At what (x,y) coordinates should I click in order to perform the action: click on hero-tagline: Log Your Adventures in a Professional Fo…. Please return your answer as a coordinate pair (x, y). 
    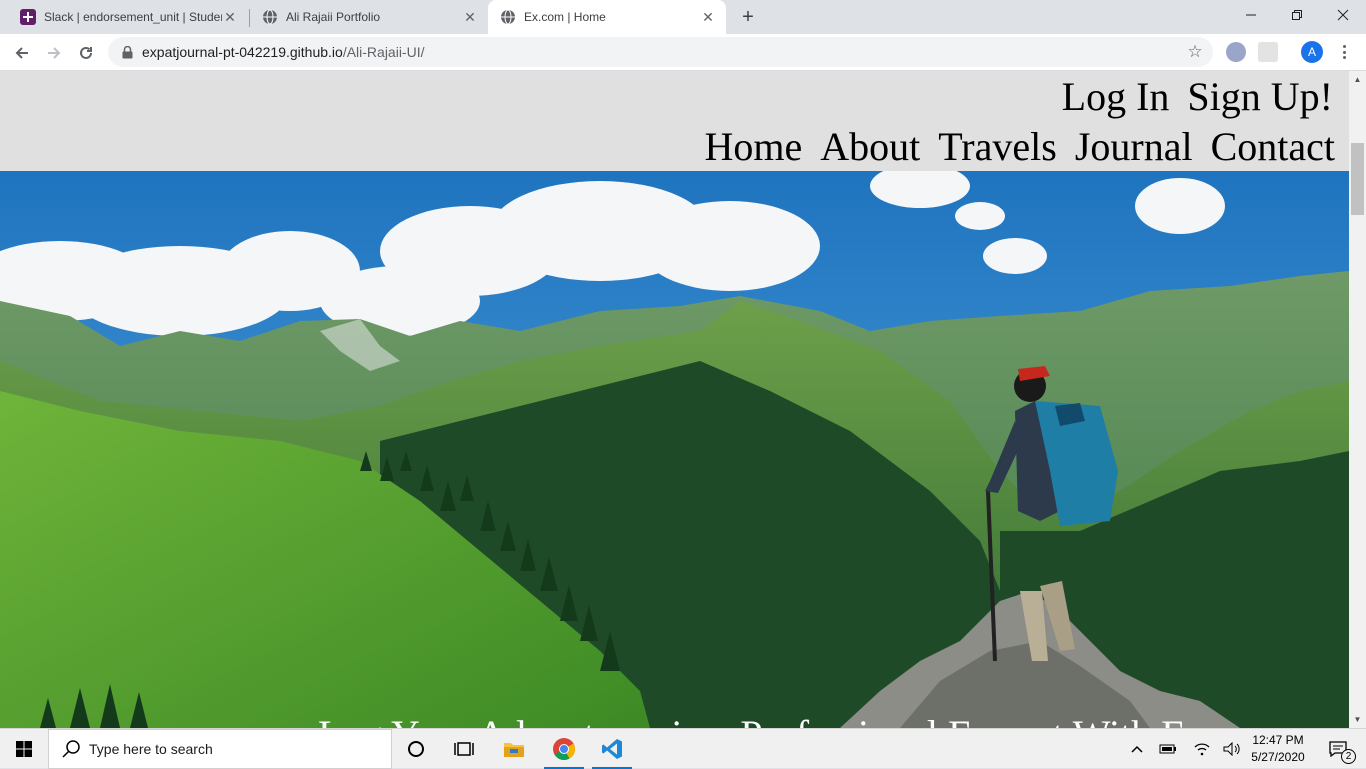
    Looking at the image, I should click on (762, 719).